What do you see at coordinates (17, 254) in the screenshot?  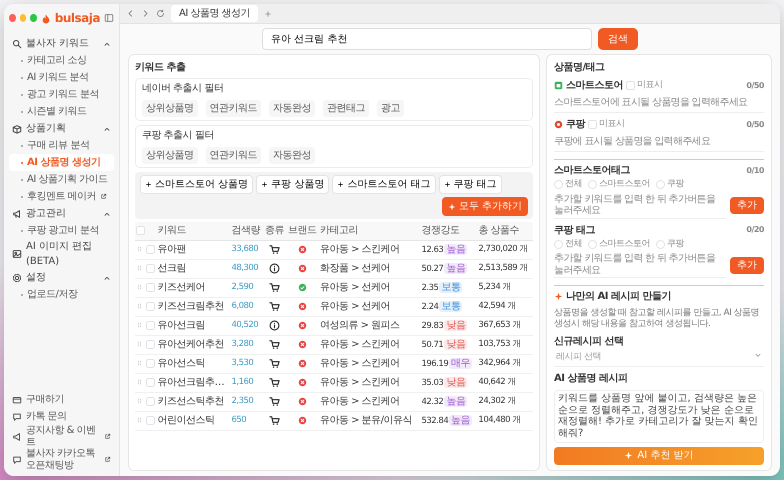 I see `image-icon` at bounding box center [17, 254].